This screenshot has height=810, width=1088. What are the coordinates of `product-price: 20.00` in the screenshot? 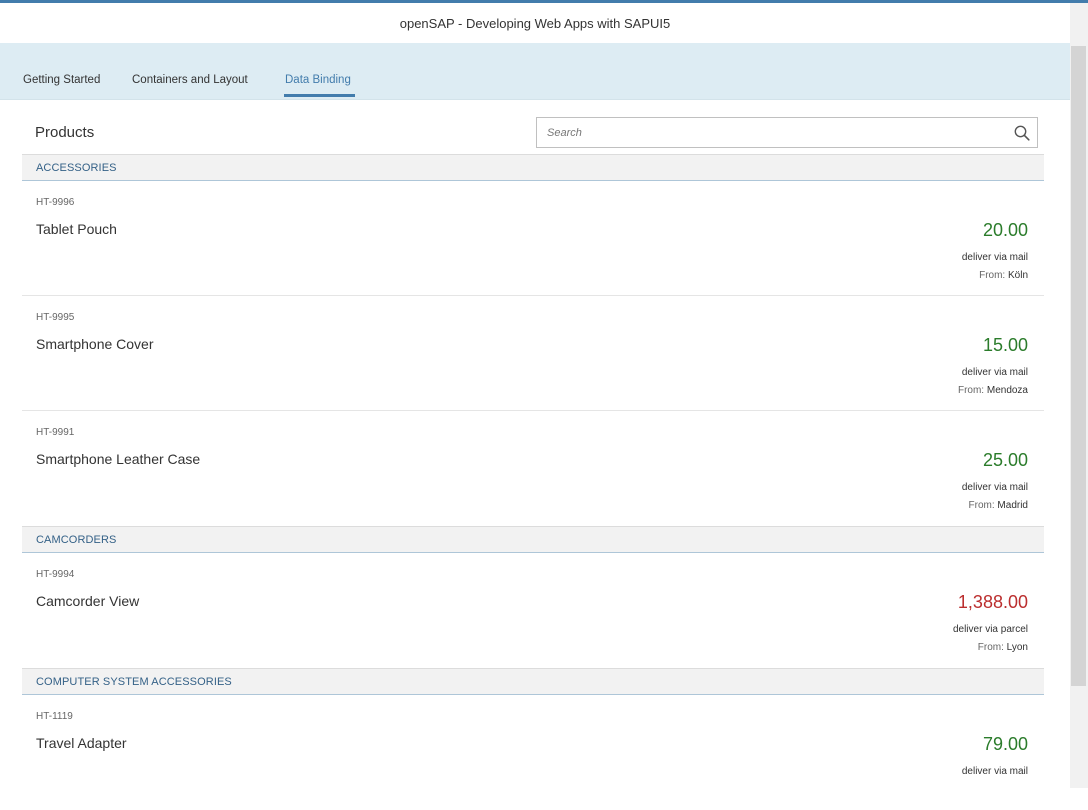 It's located at (1005, 230).